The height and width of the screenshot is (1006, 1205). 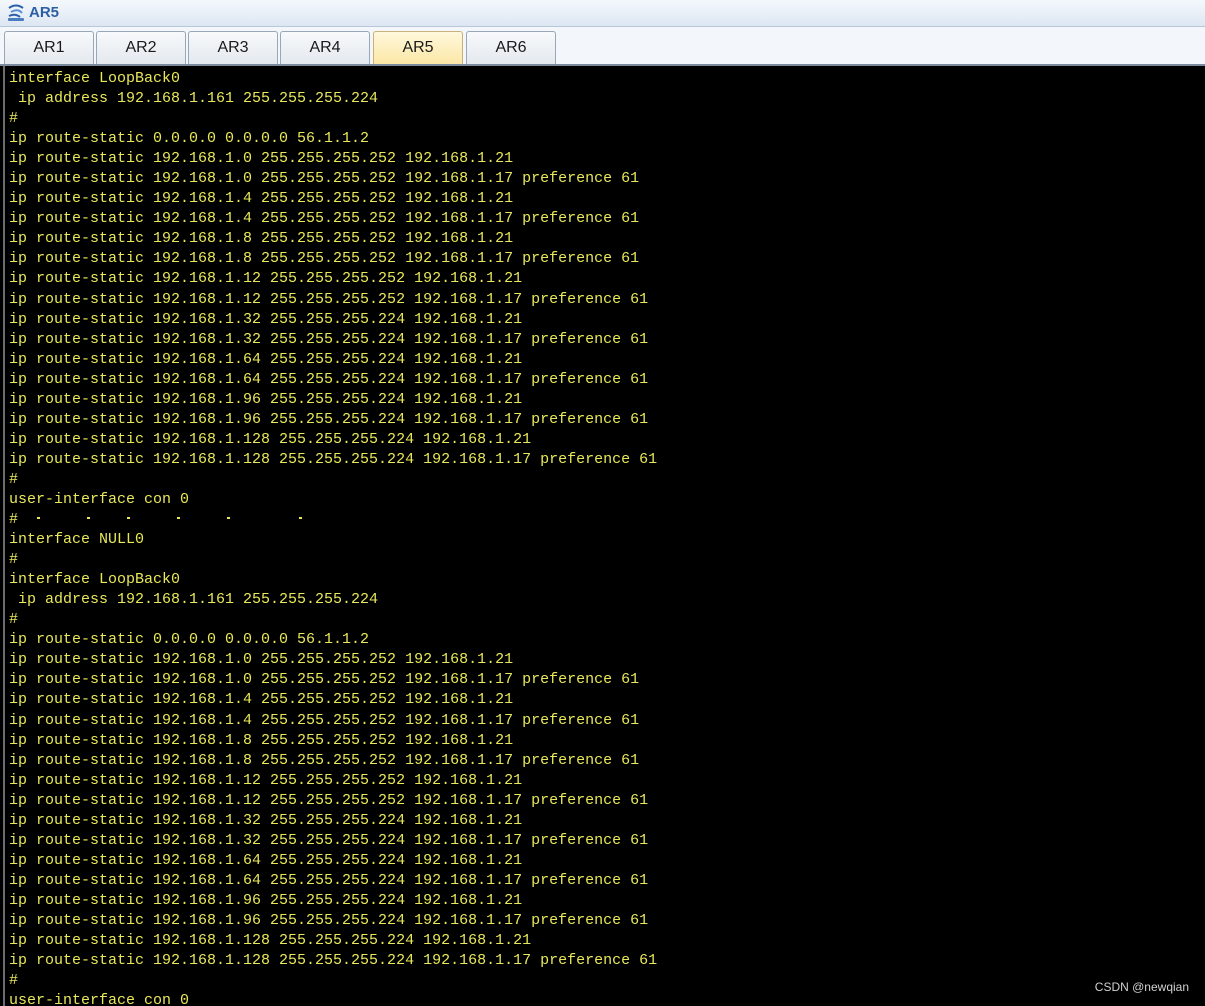 What do you see at coordinates (49, 47) in the screenshot?
I see `tab-ar1: AR1` at bounding box center [49, 47].